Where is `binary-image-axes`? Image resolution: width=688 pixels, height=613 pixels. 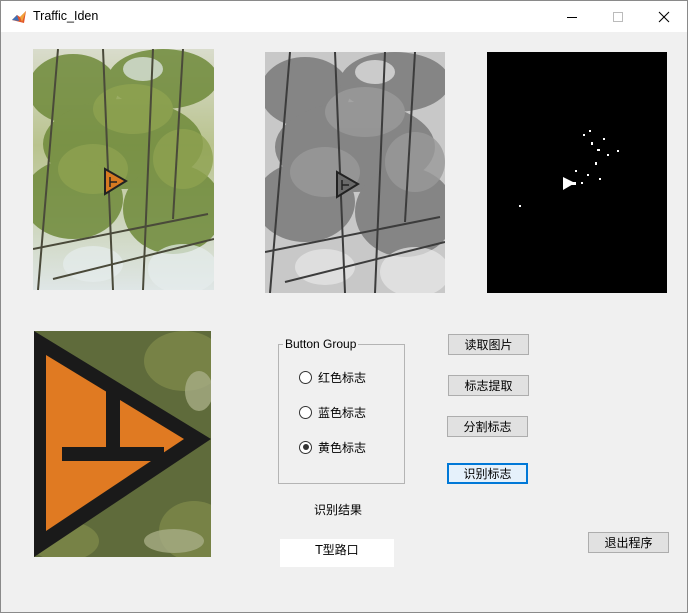 binary-image-axes is located at coordinates (577, 172).